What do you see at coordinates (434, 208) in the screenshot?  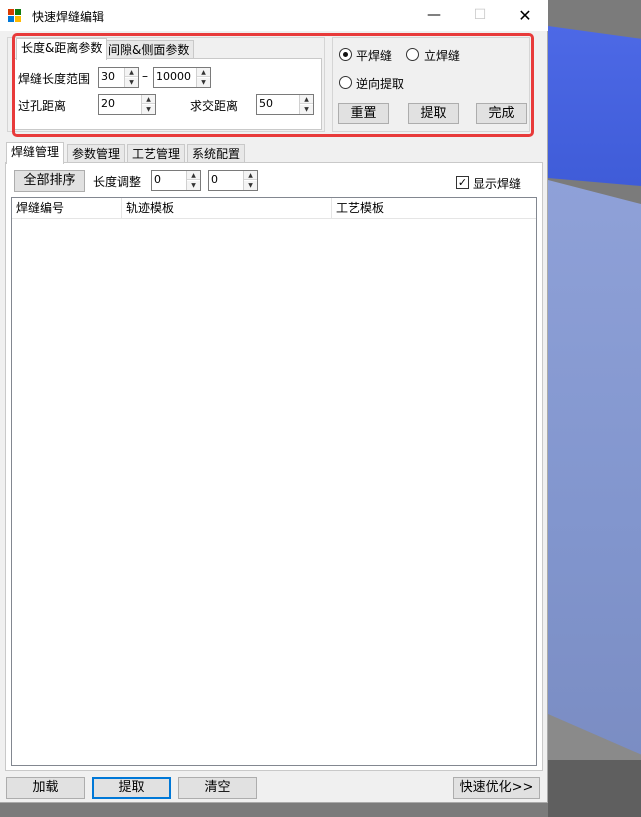 I see `column-header-process-template: 工艺模板` at bounding box center [434, 208].